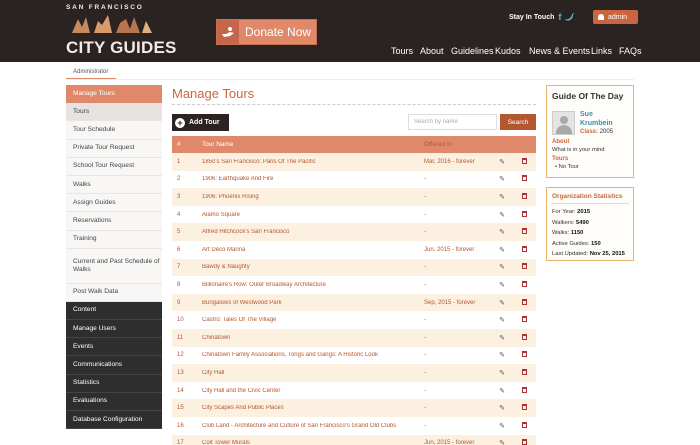 The image size is (700, 445). What do you see at coordinates (425, 337) in the screenshot?
I see `offered-in: -` at bounding box center [425, 337].